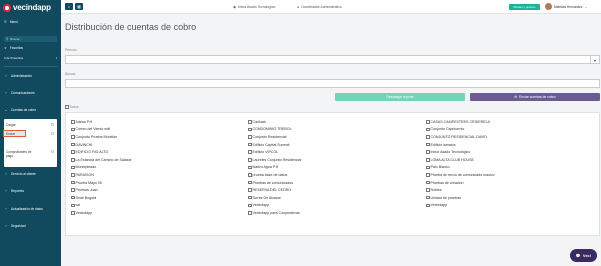 Image resolution: width=601 pixels, height=266 pixels. What do you see at coordinates (101, 137) in the screenshot?
I see `community-option: Conjunto Prueba Modelón` at bounding box center [101, 137].